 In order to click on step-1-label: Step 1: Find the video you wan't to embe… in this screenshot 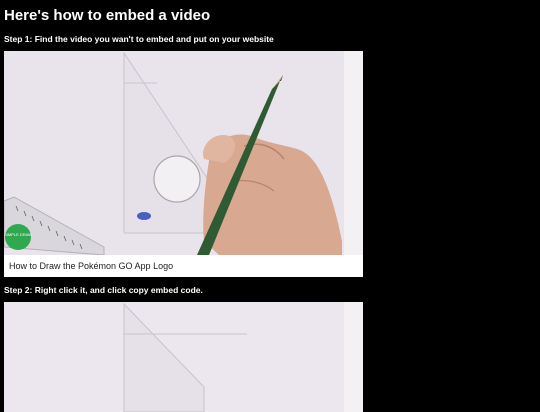, I will do `click(139, 39)`.